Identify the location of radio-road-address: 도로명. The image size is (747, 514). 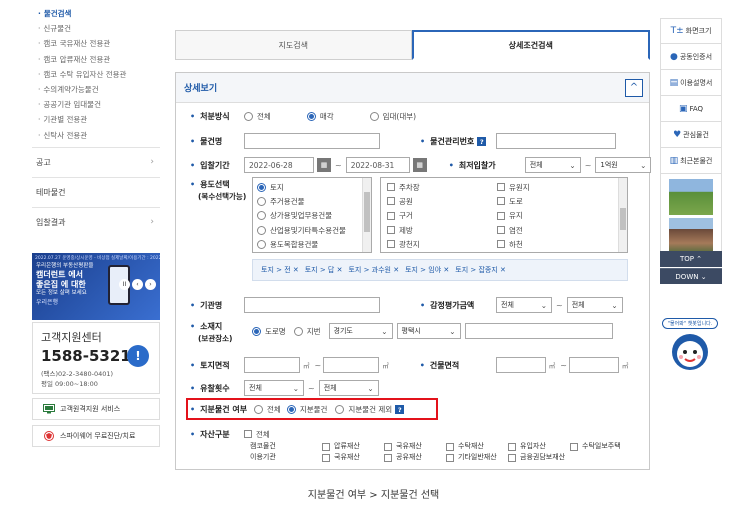
(269, 331).